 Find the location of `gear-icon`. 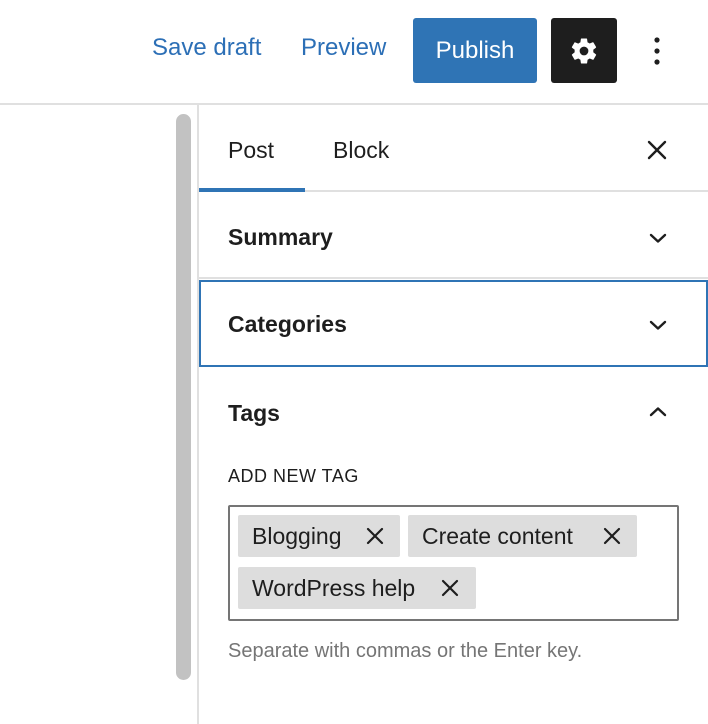

gear-icon is located at coordinates (584, 51).